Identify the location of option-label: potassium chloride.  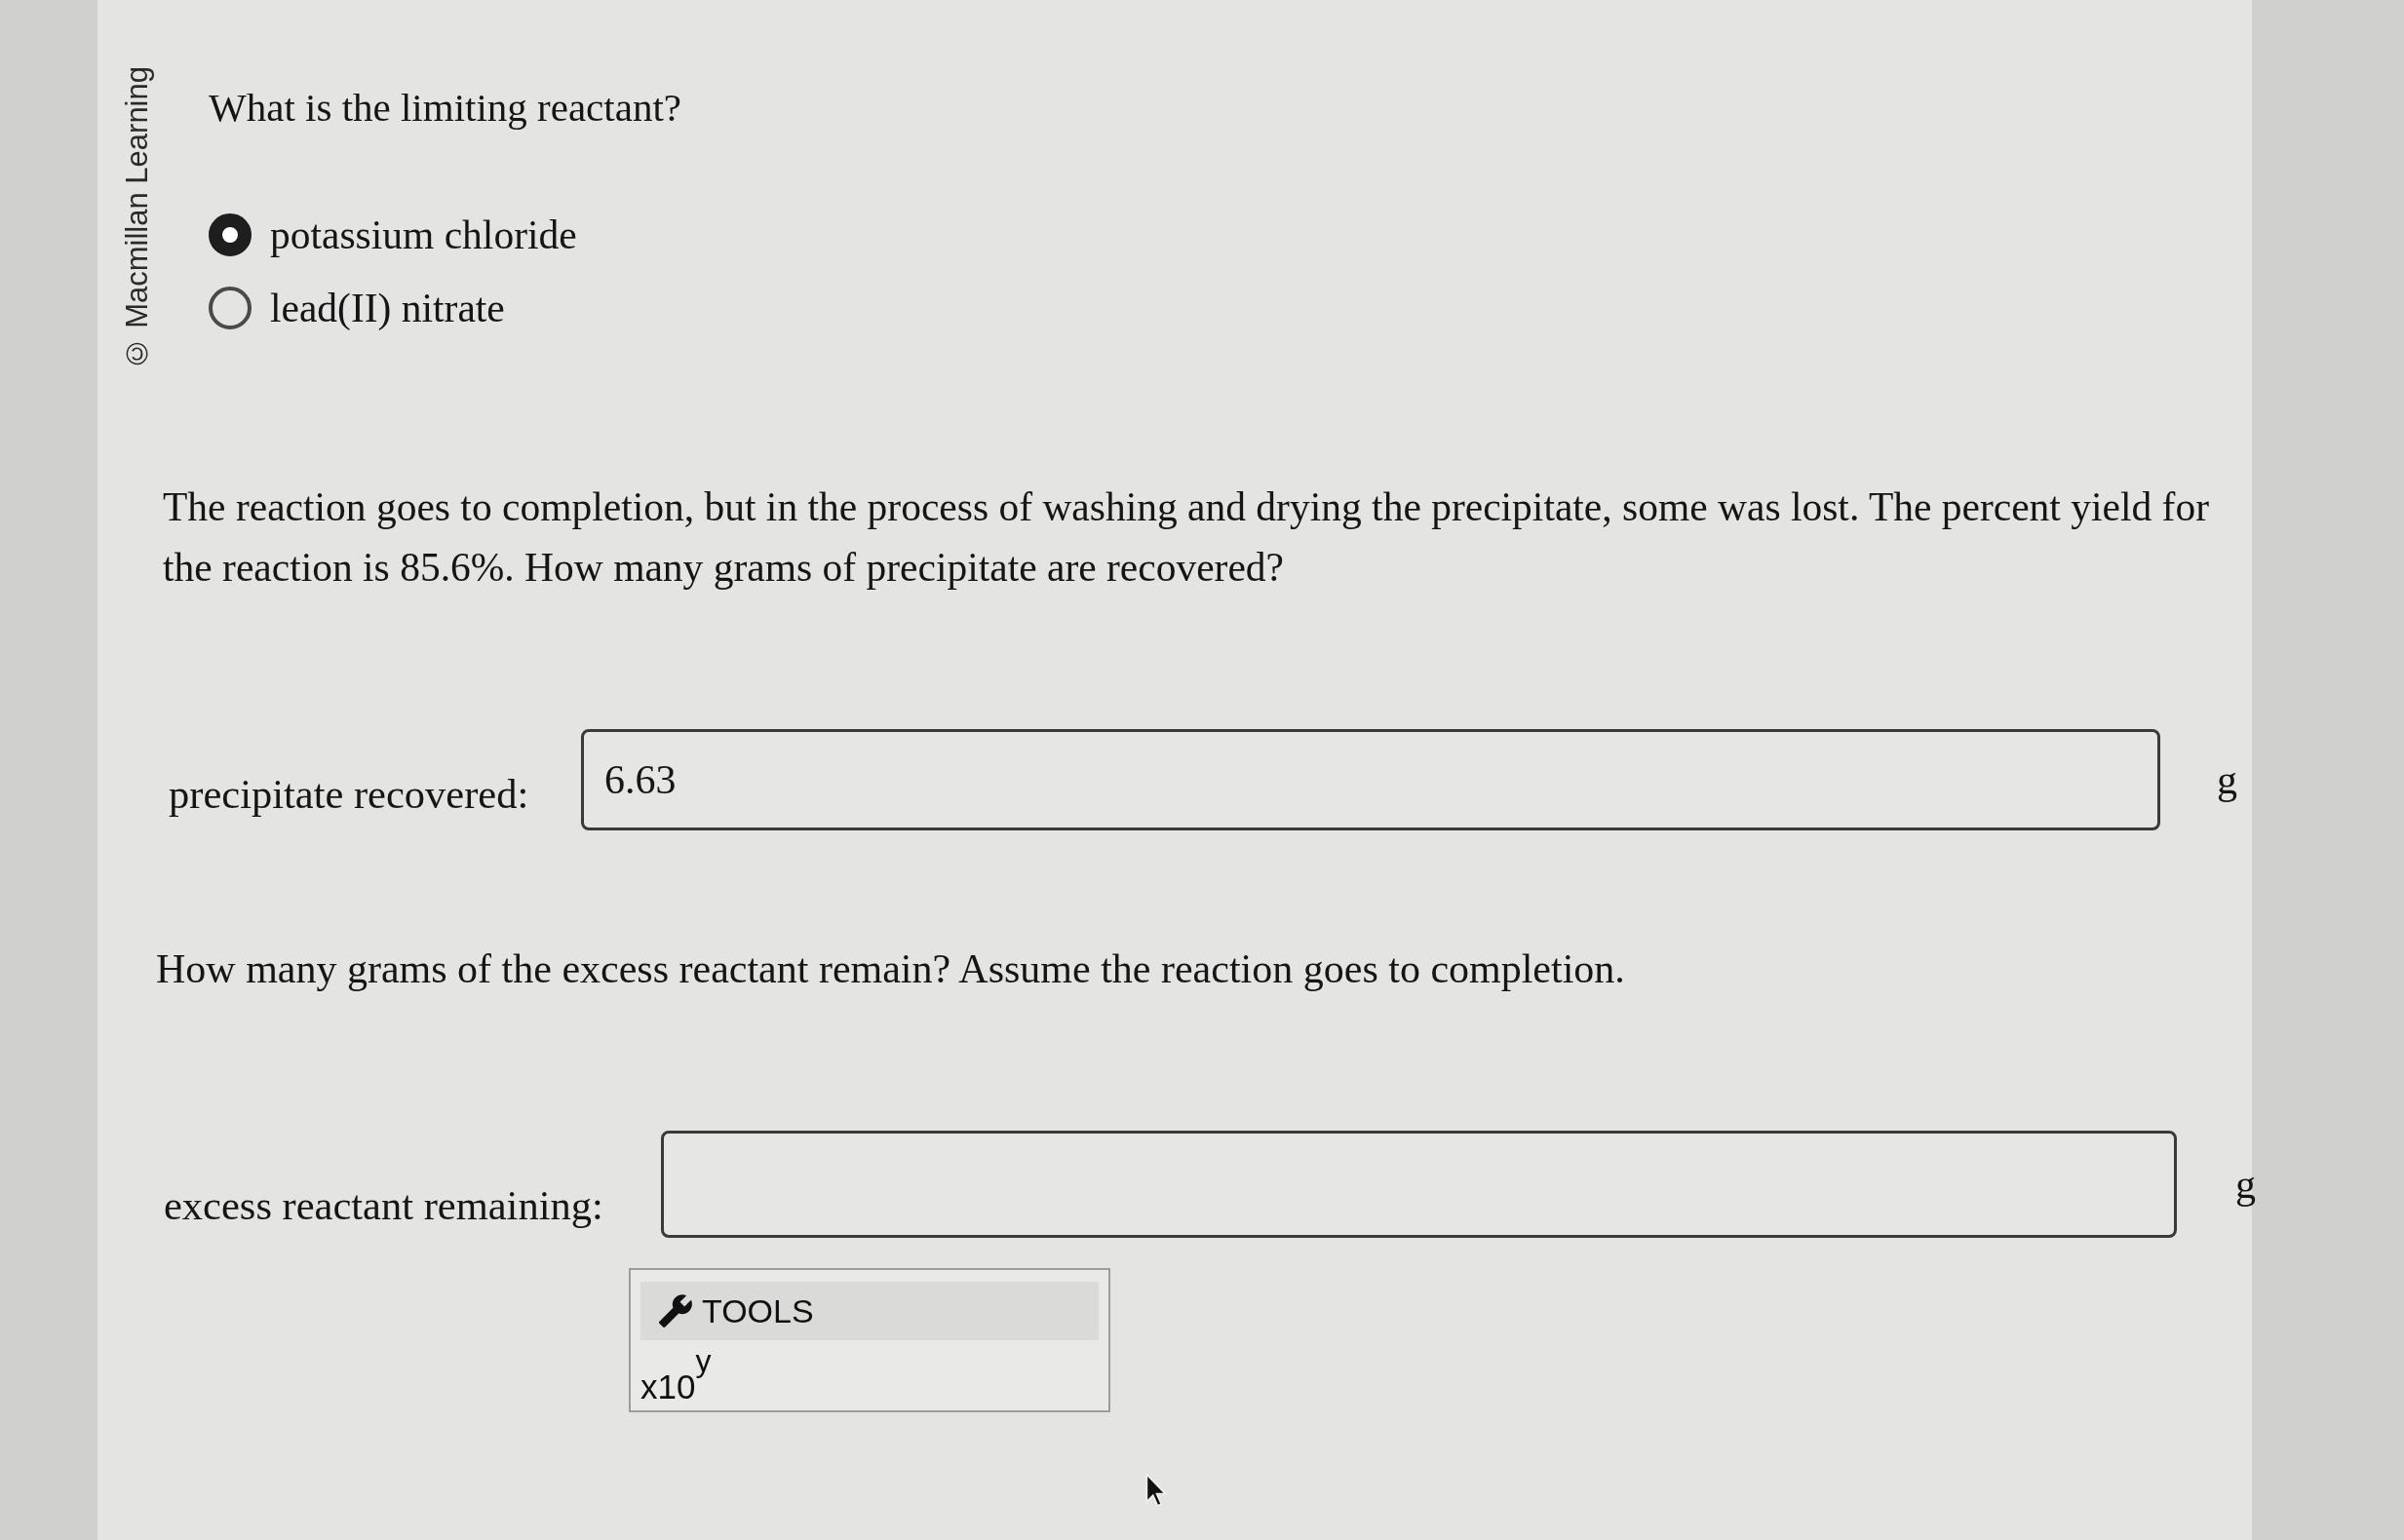
(423, 235).